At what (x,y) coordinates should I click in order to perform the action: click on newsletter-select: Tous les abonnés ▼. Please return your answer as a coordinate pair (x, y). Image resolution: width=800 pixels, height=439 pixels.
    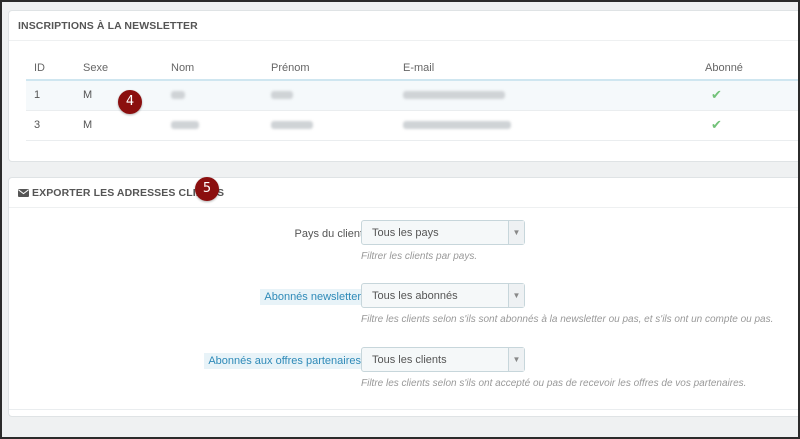
    Looking at the image, I should click on (443, 295).